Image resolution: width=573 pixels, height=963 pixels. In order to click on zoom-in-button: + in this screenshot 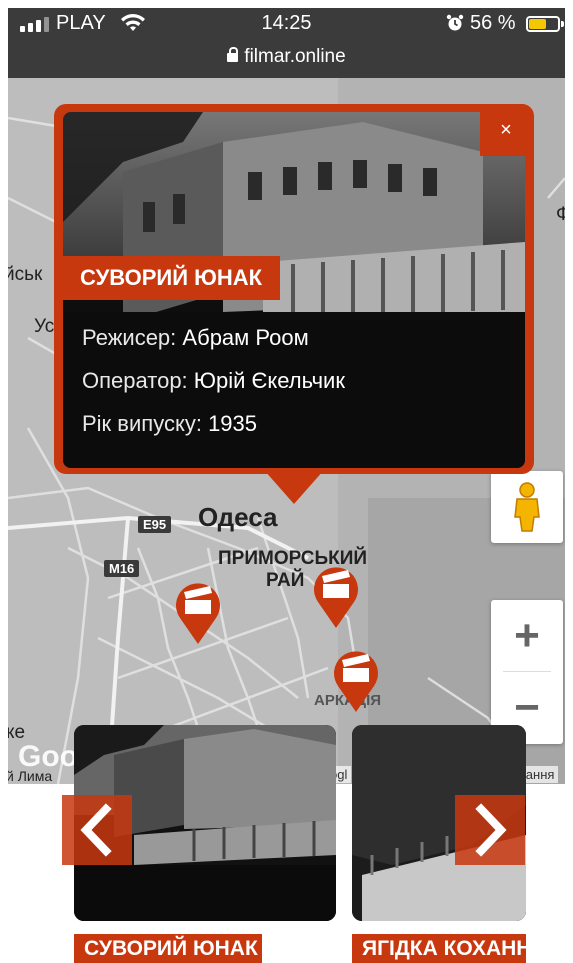, I will do `click(527, 636)`.